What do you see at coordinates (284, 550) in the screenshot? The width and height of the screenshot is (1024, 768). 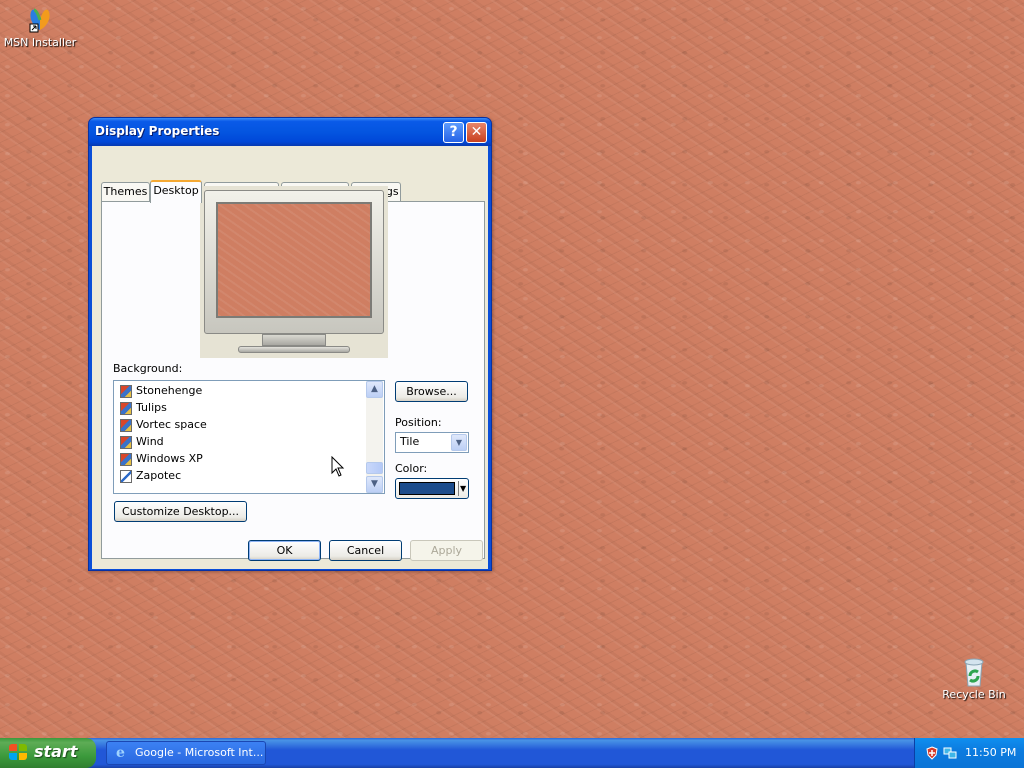 I see `ok-button: OK` at bounding box center [284, 550].